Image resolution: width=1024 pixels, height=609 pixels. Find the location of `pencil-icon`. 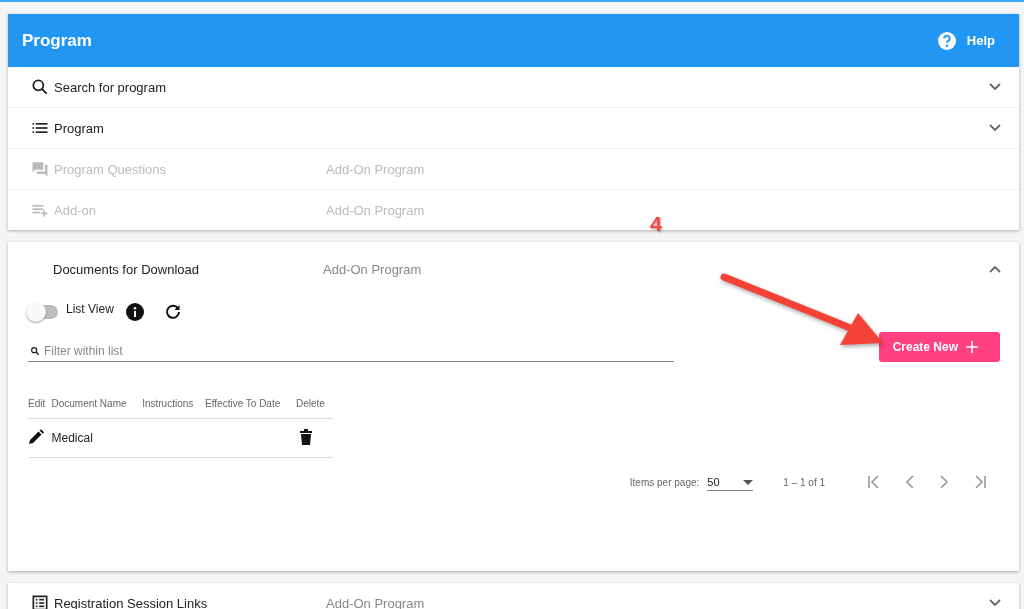

pencil-icon is located at coordinates (36, 436).